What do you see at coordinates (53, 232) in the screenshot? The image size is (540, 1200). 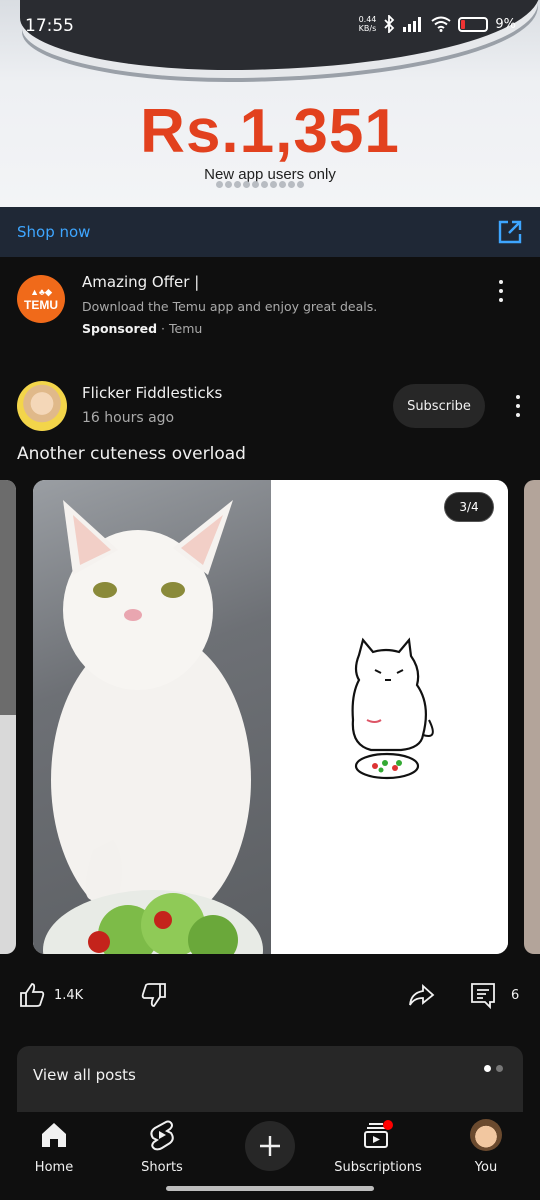 I see `shop-now-link: Shop now` at bounding box center [53, 232].